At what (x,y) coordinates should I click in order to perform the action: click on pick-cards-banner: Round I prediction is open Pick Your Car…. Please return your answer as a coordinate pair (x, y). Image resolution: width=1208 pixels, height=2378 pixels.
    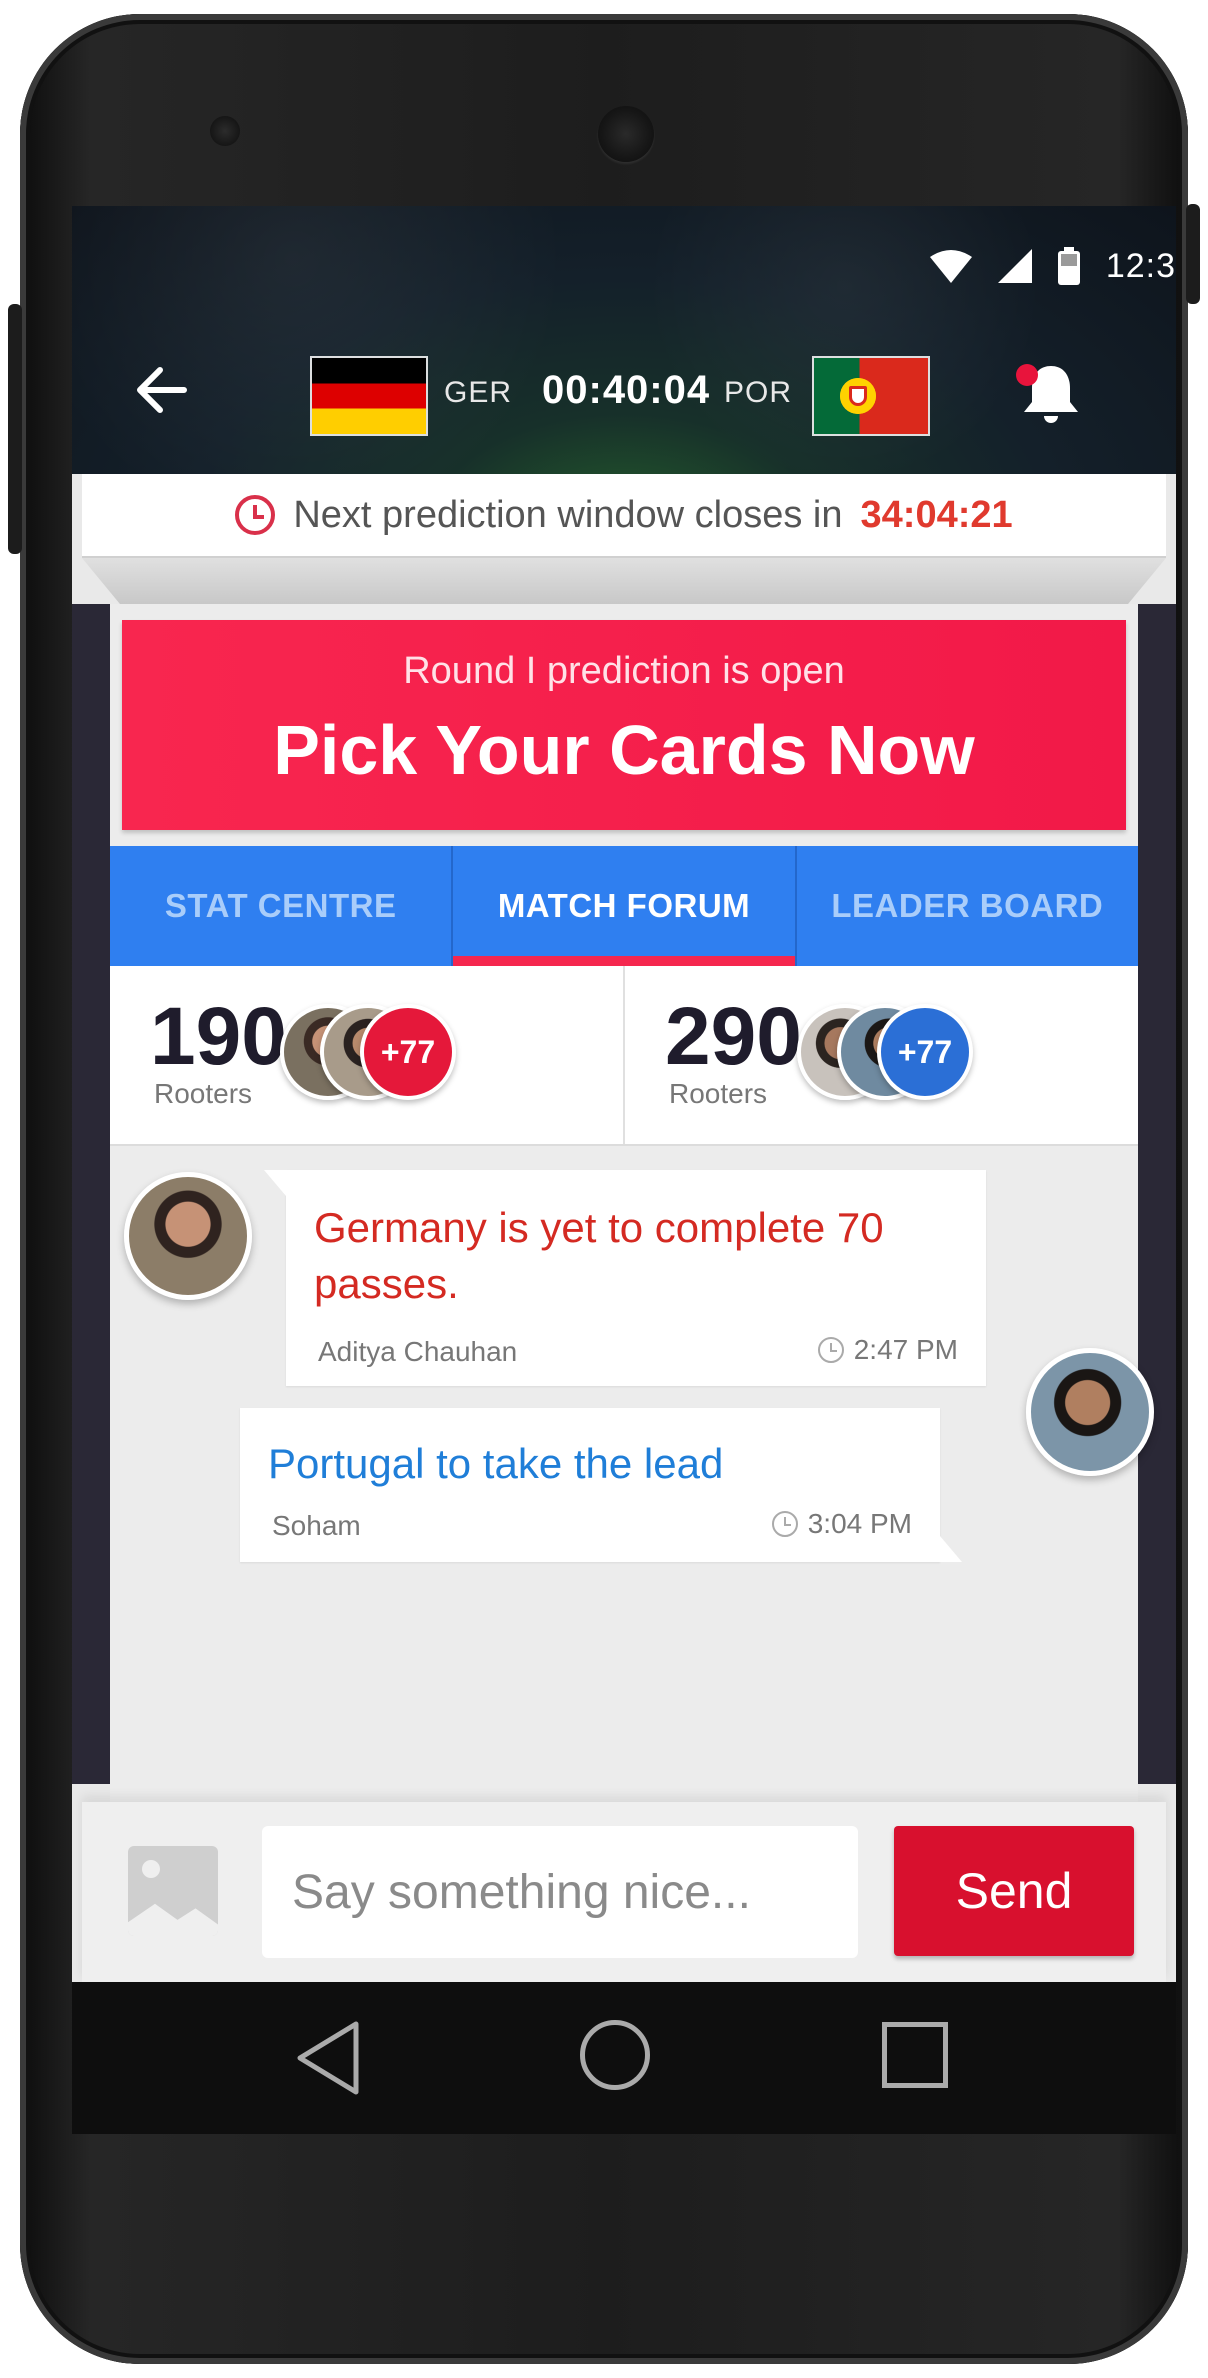
    Looking at the image, I should click on (624, 725).